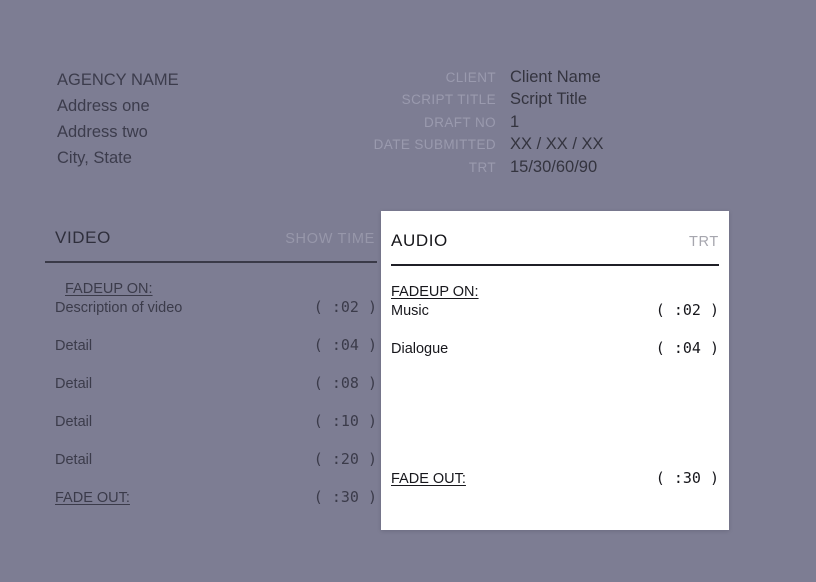  I want to click on table-row: Music ( :02 ), so click(555, 320).